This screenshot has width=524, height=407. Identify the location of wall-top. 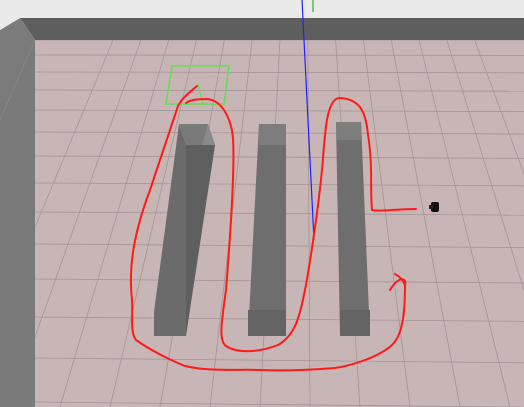
(272, 29).